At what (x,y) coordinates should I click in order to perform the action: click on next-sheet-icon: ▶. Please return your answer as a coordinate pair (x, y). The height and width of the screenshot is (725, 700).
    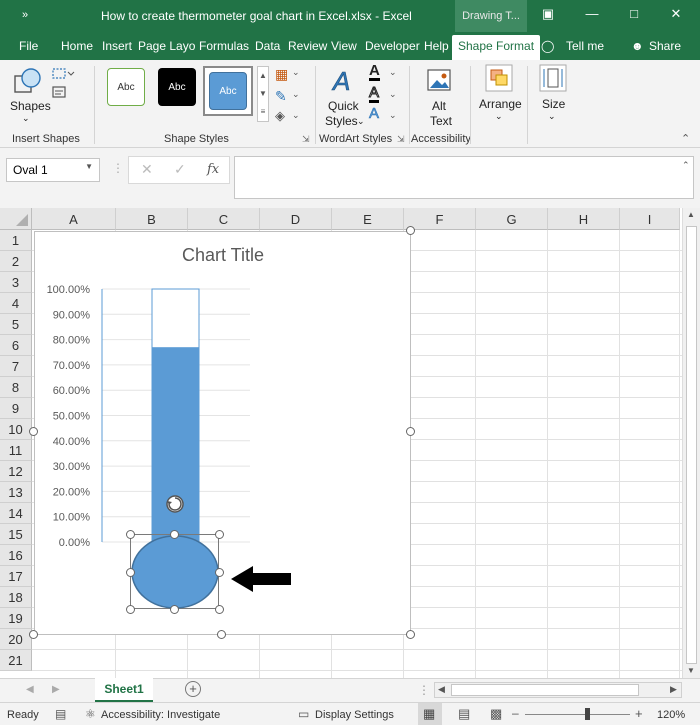
    Looking at the image, I should click on (56, 689).